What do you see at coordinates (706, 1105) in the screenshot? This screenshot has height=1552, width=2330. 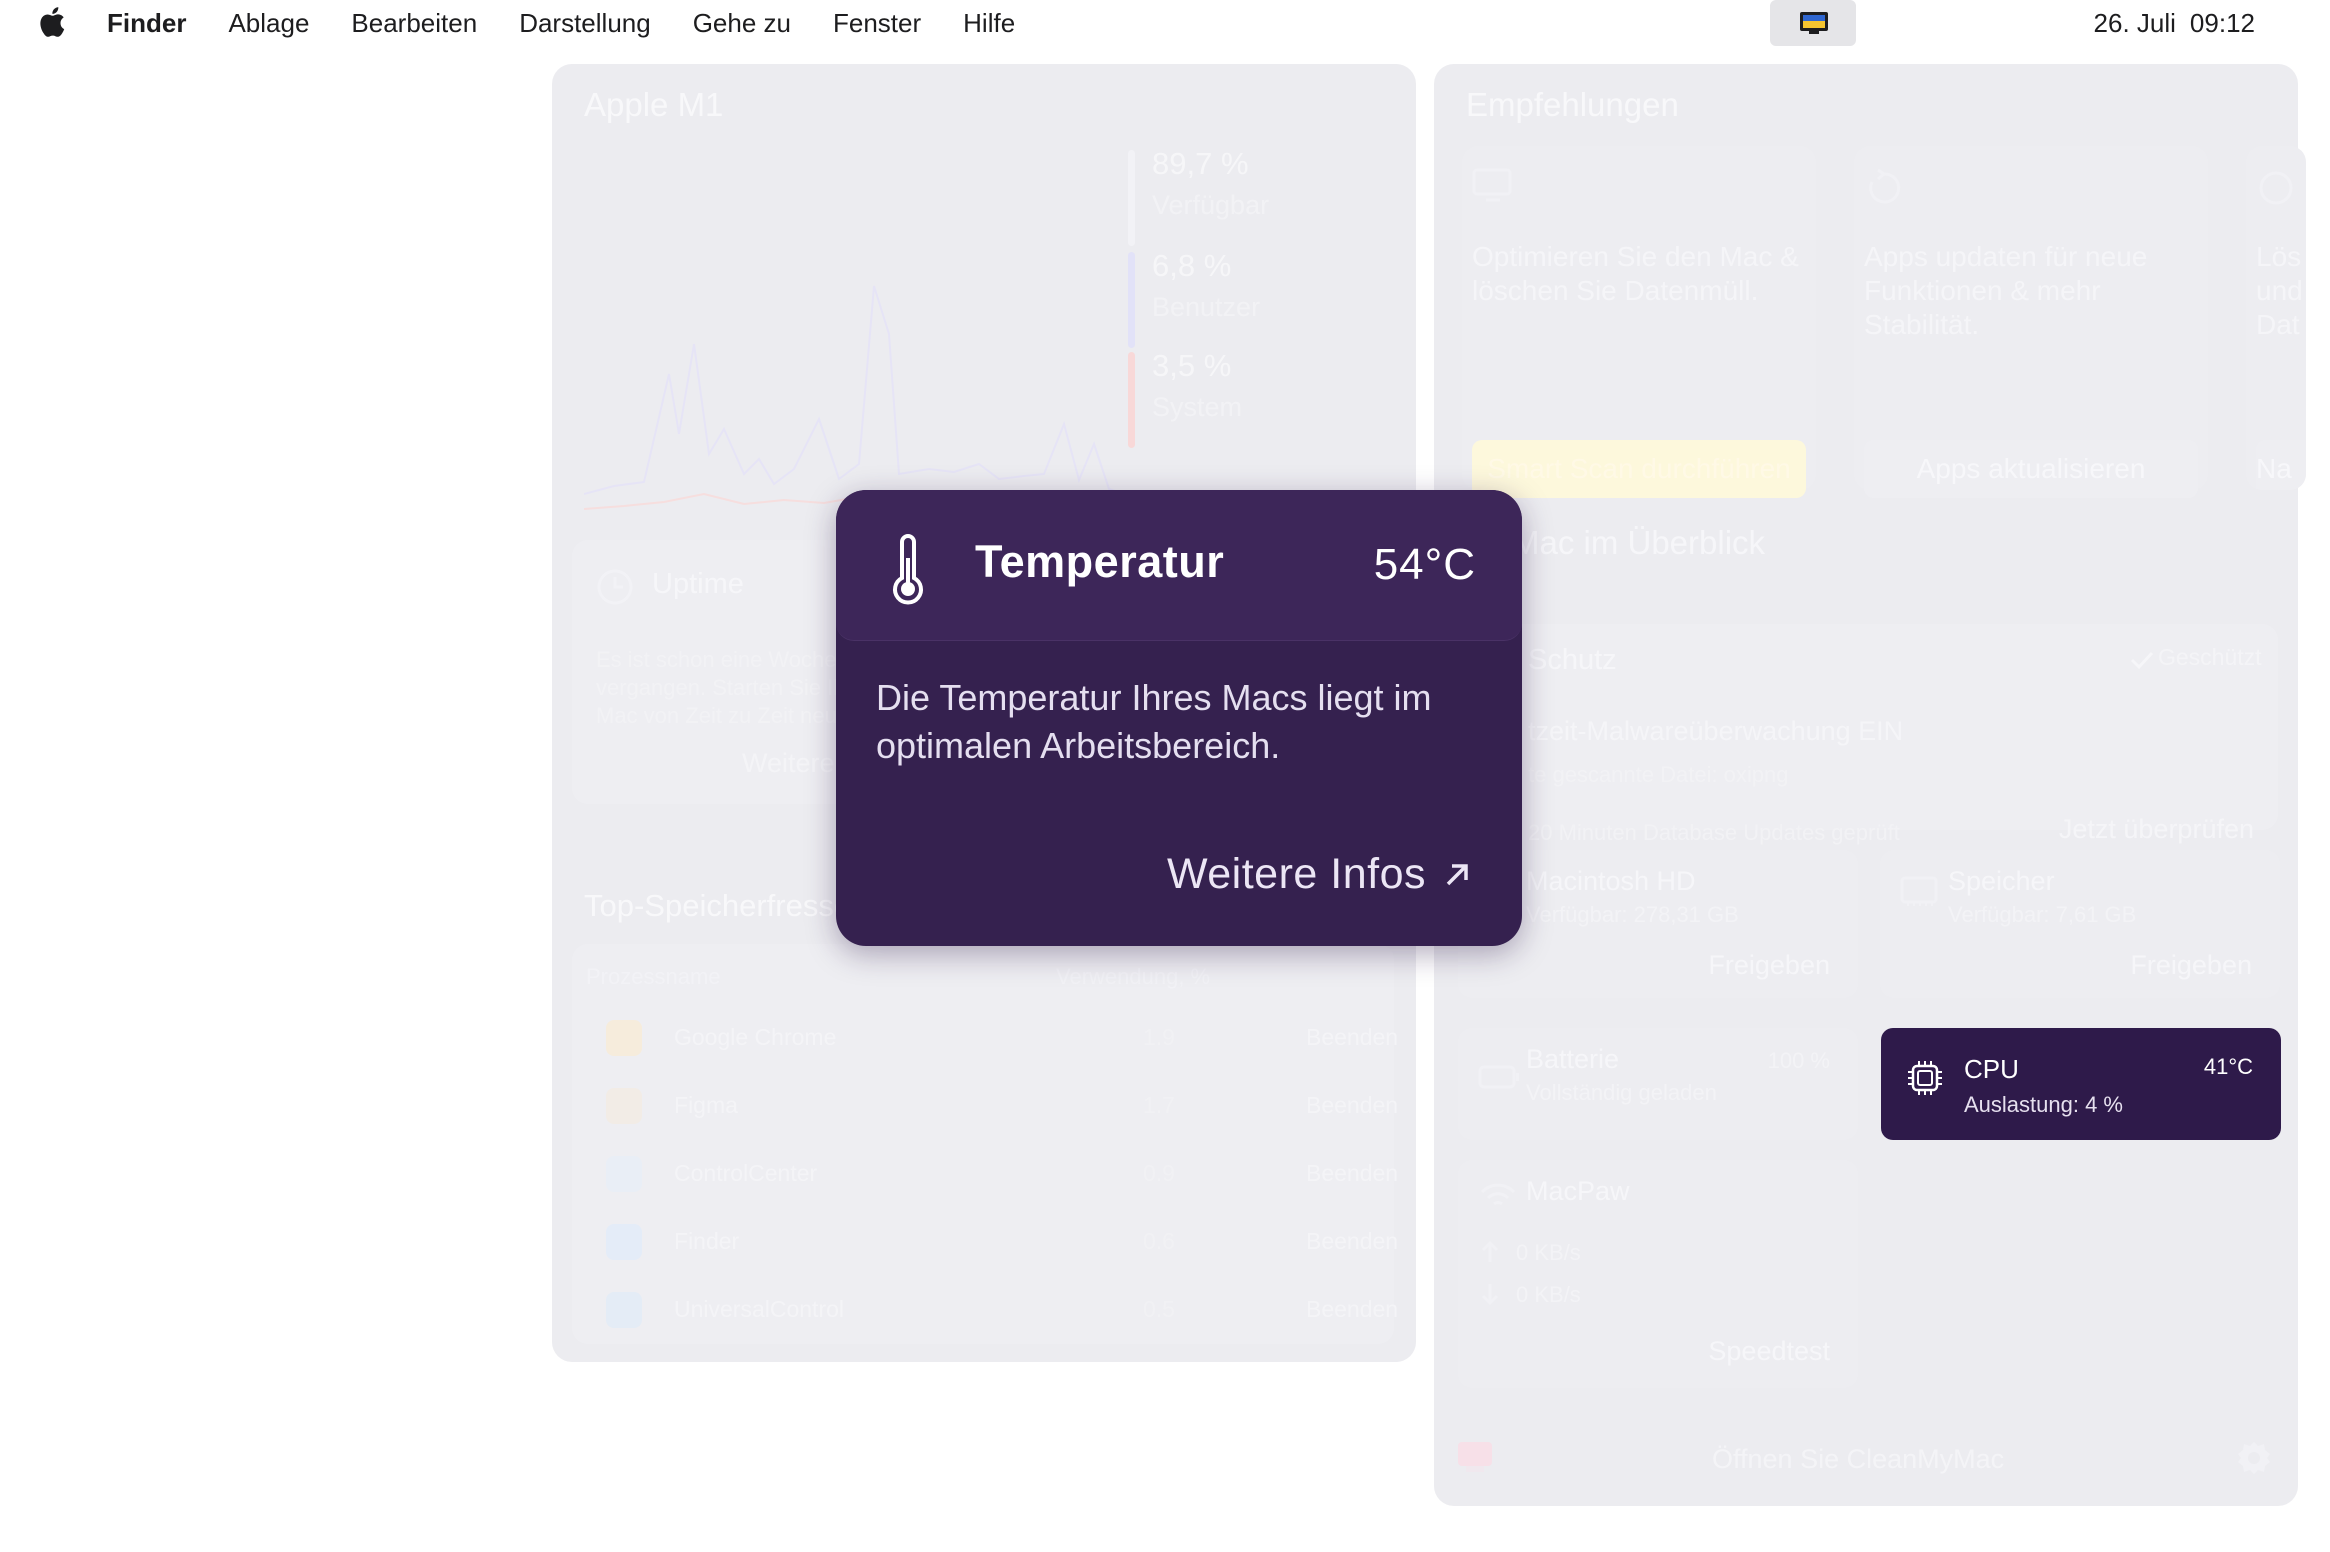 I see `process-name: Figma` at bounding box center [706, 1105].